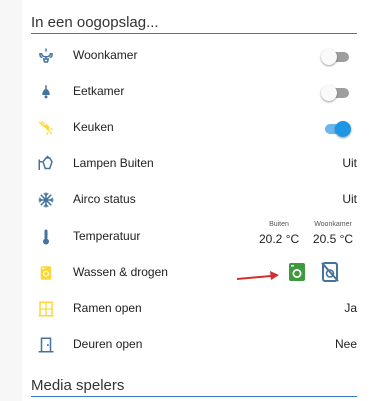 This screenshot has height=401, width=372. I want to click on entity-label: Deuren open, so click(108, 344).